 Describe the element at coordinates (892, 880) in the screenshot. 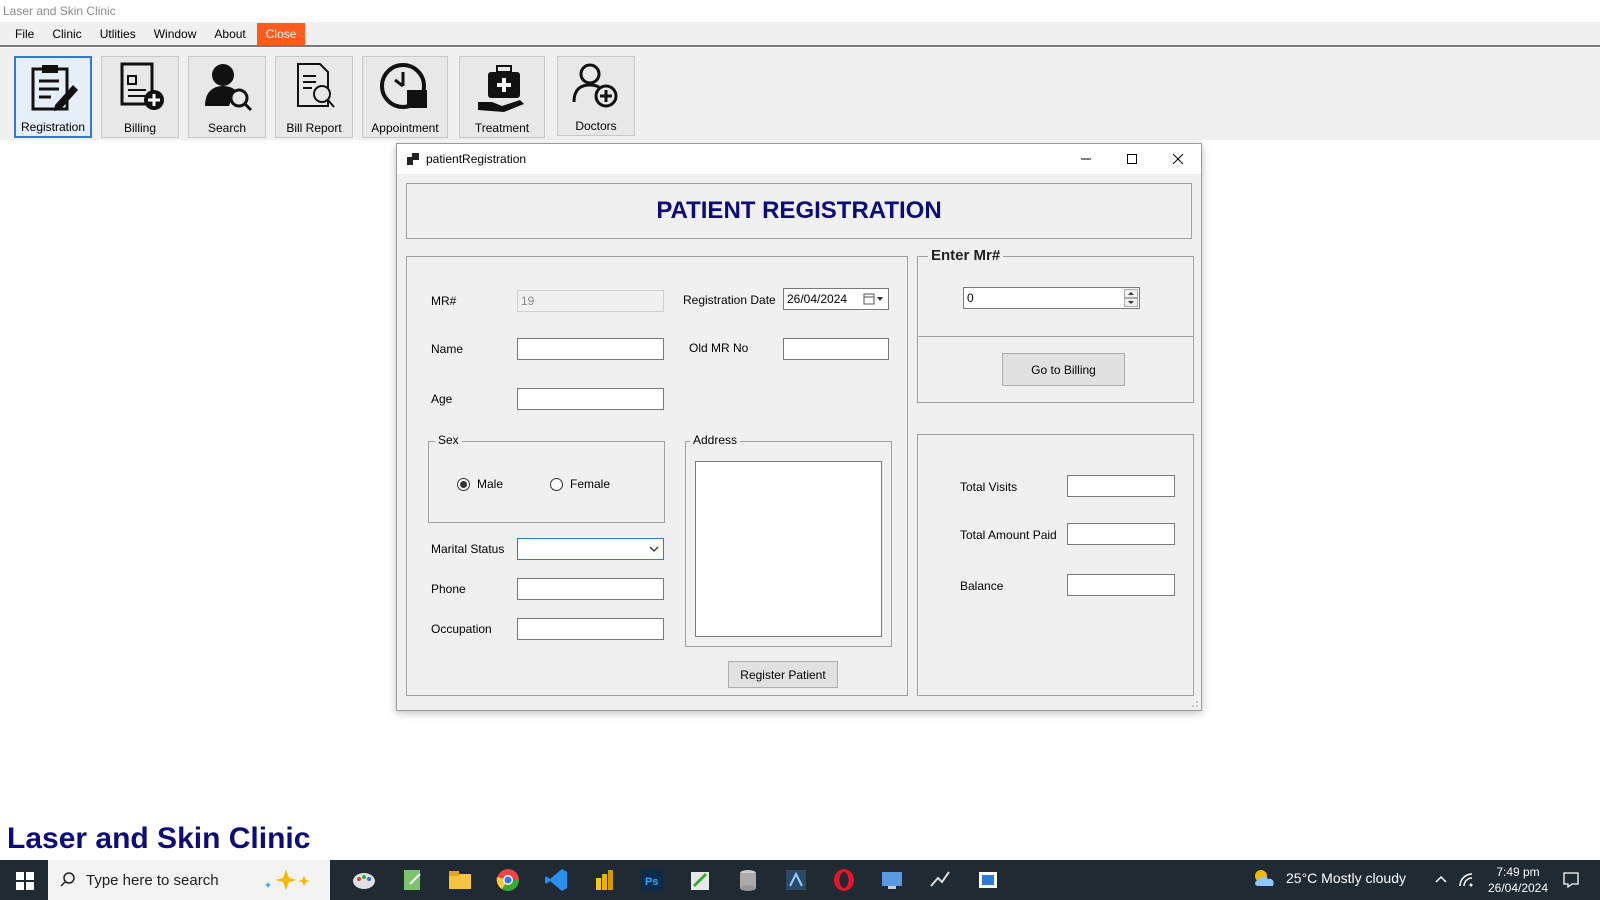

I see `remote-desktop-icon` at that location.